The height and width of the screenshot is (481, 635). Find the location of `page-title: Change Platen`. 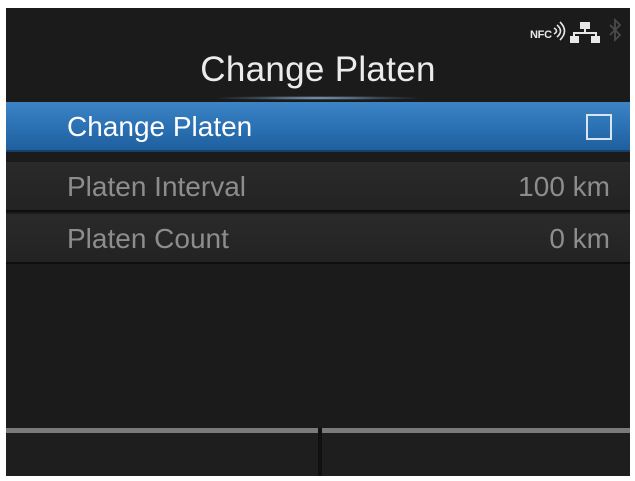

page-title: Change Platen is located at coordinates (318, 69).